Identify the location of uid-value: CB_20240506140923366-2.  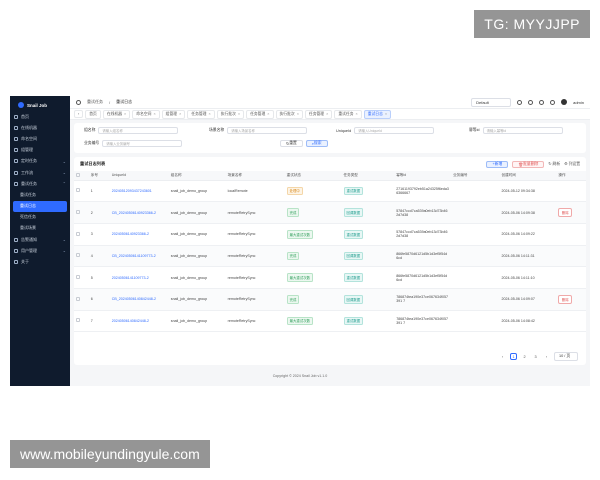
(134, 213).